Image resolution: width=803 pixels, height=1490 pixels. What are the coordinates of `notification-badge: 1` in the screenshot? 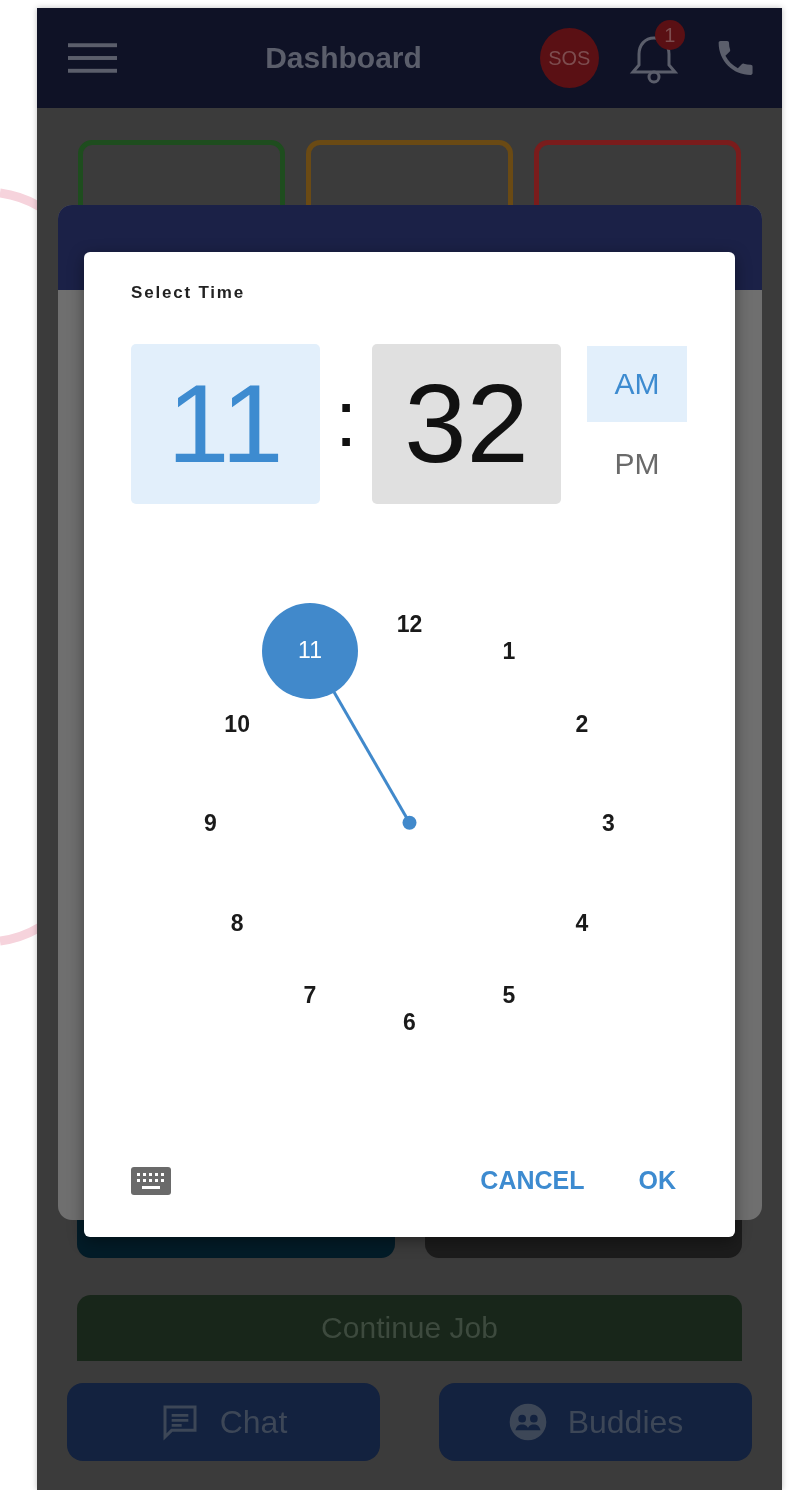 It's located at (669, 35).